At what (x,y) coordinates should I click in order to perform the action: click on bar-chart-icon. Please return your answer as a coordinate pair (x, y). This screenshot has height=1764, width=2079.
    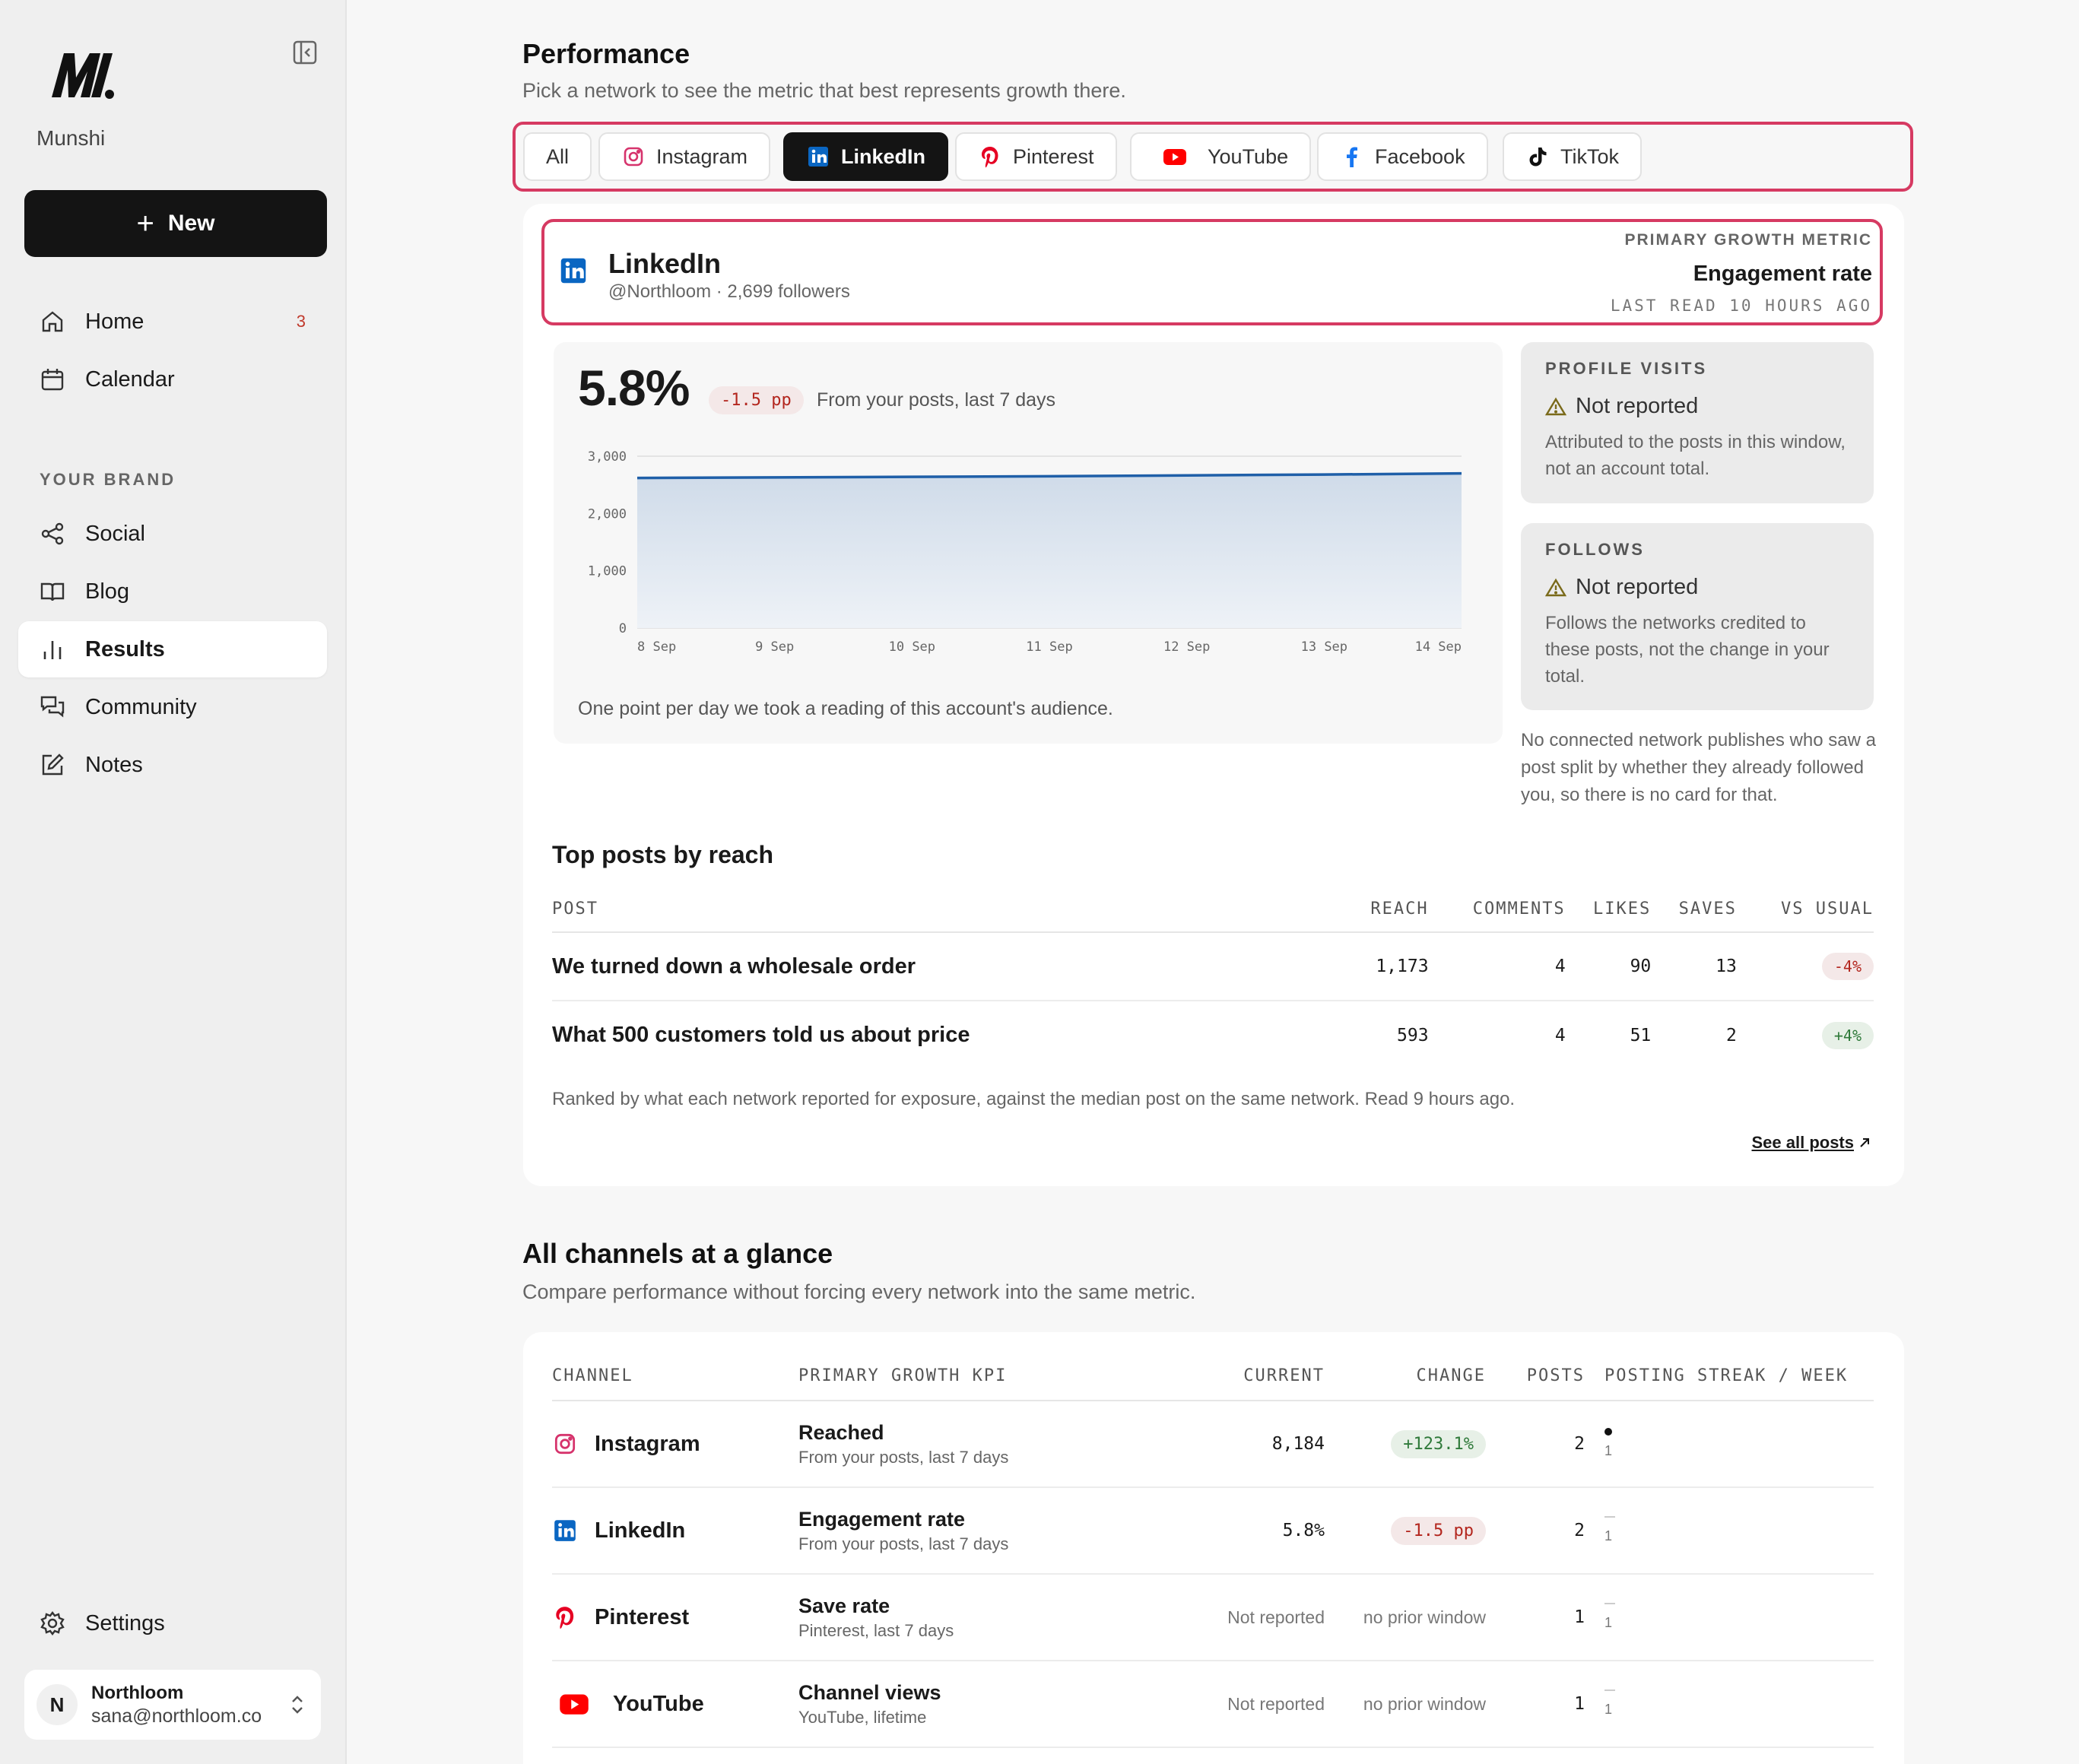
    Looking at the image, I should click on (52, 650).